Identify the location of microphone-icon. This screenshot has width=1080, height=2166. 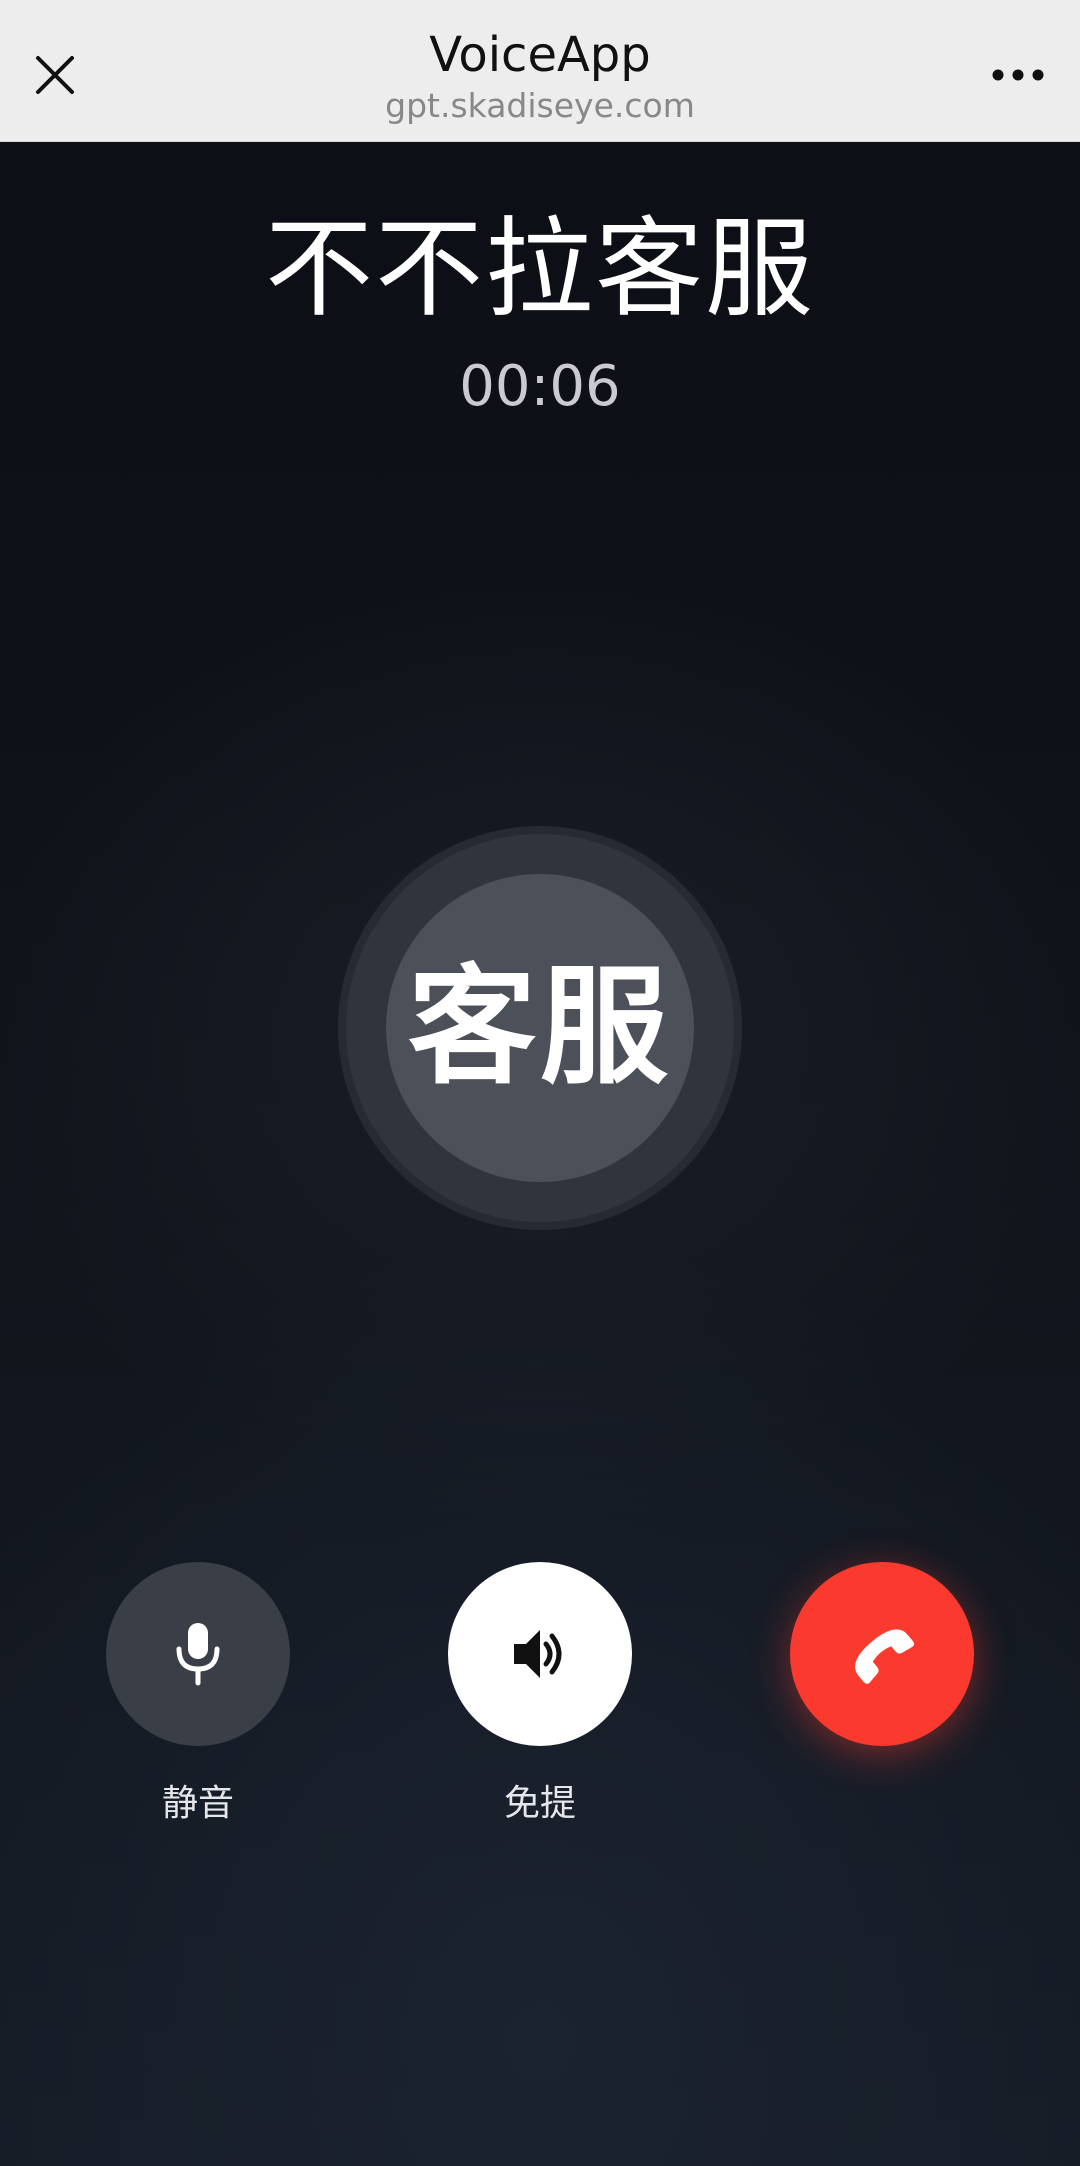
(198, 1654).